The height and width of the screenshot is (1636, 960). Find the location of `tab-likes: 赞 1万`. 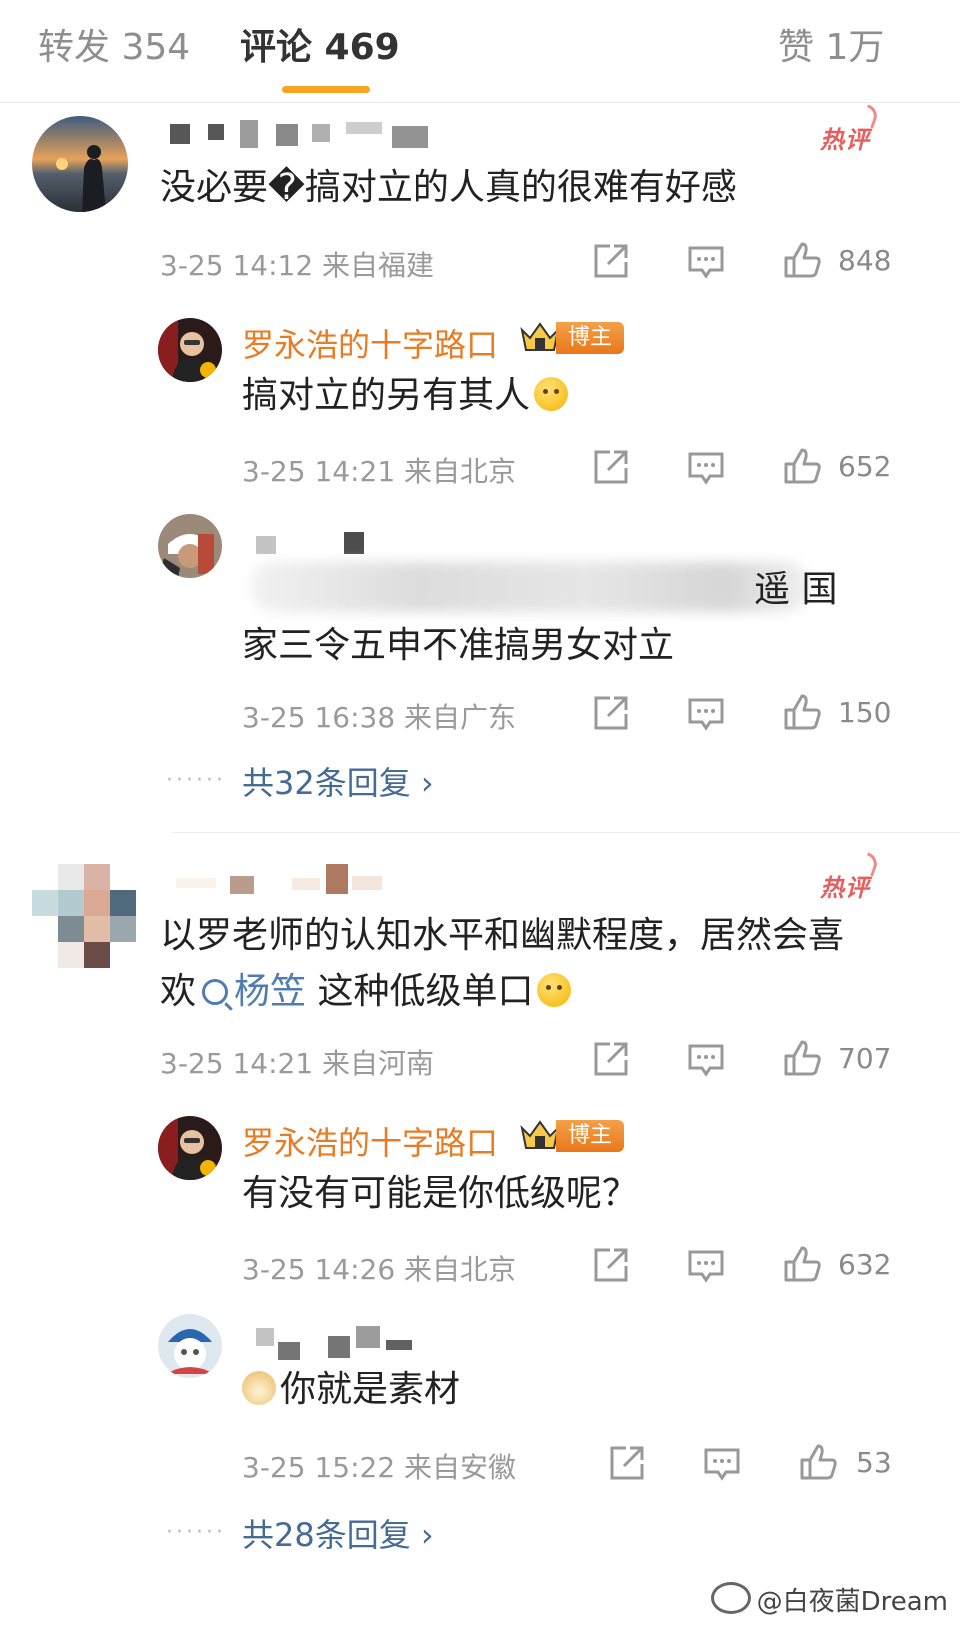

tab-likes: 赞 1万 is located at coordinates (831, 44).